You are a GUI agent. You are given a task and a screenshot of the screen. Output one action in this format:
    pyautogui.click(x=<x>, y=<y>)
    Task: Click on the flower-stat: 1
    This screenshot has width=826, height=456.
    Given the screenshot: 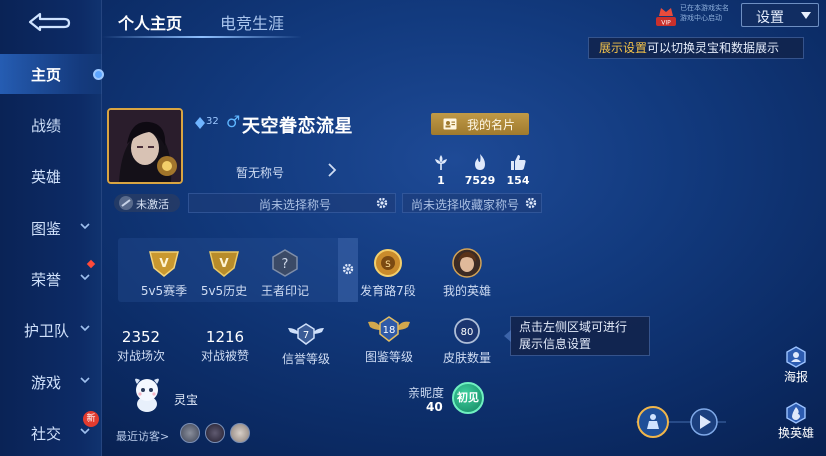 What is the action you would take?
    pyautogui.click(x=441, y=169)
    